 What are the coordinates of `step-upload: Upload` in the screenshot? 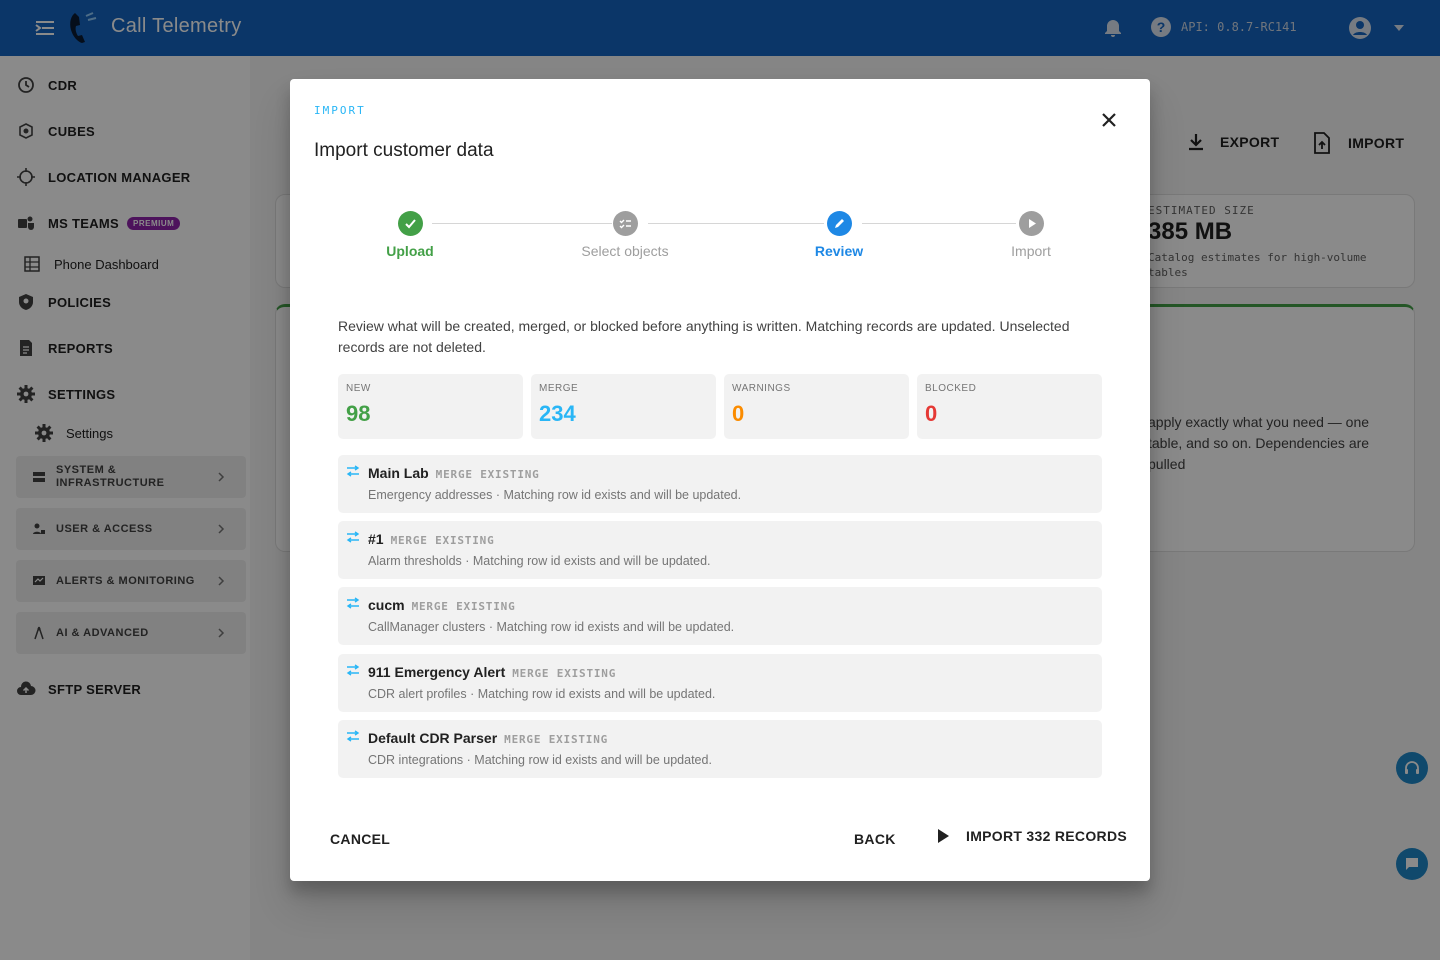 It's located at (410, 234).